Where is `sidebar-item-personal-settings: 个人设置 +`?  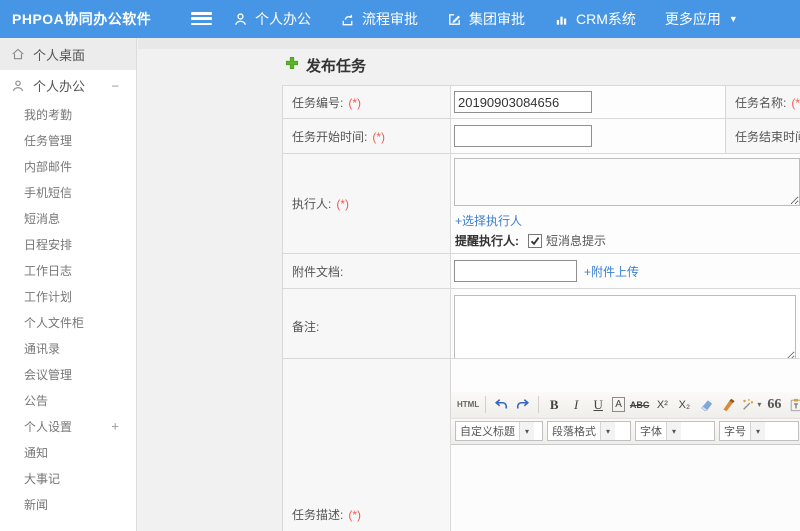 sidebar-item-personal-settings: 个人设置 + is located at coordinates (68, 426).